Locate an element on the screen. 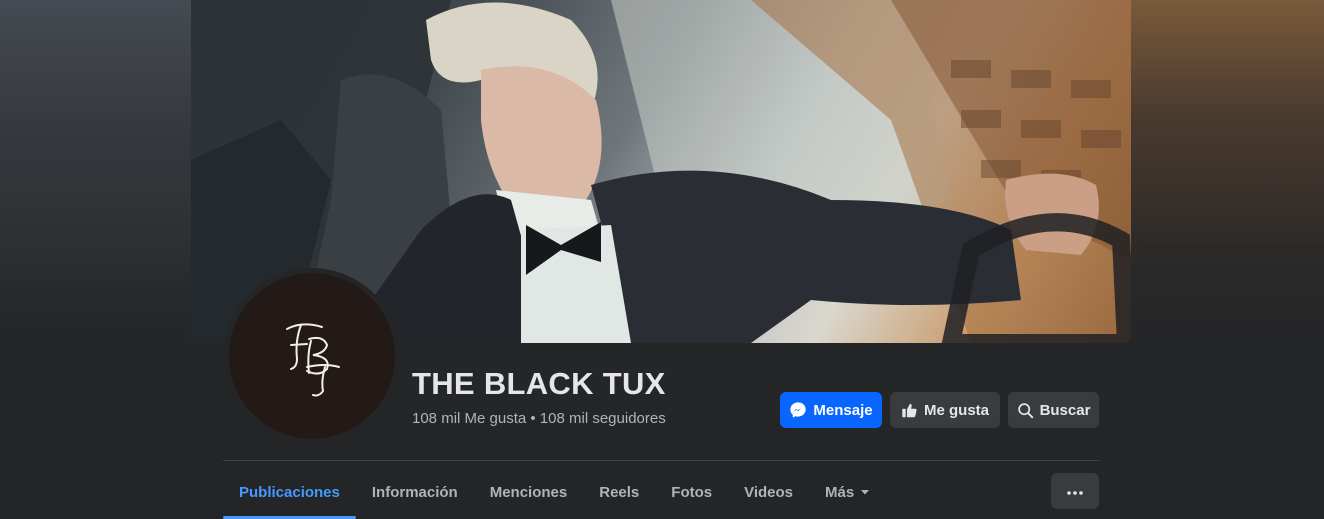 This screenshot has width=1324, height=519. background-right-gradient is located at coordinates (1227, 165).